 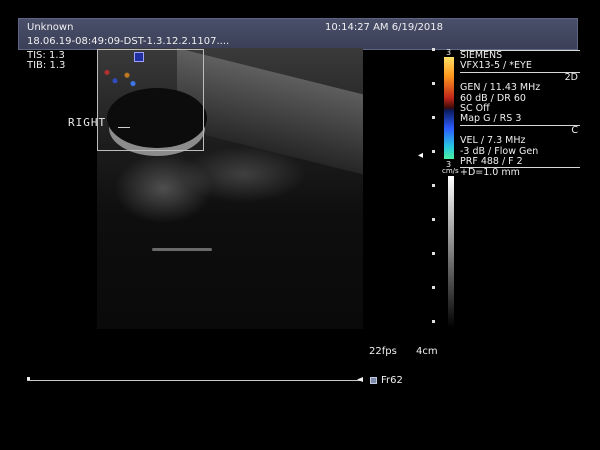 What do you see at coordinates (433, 189) in the screenshot?
I see `depth-scale` at bounding box center [433, 189].